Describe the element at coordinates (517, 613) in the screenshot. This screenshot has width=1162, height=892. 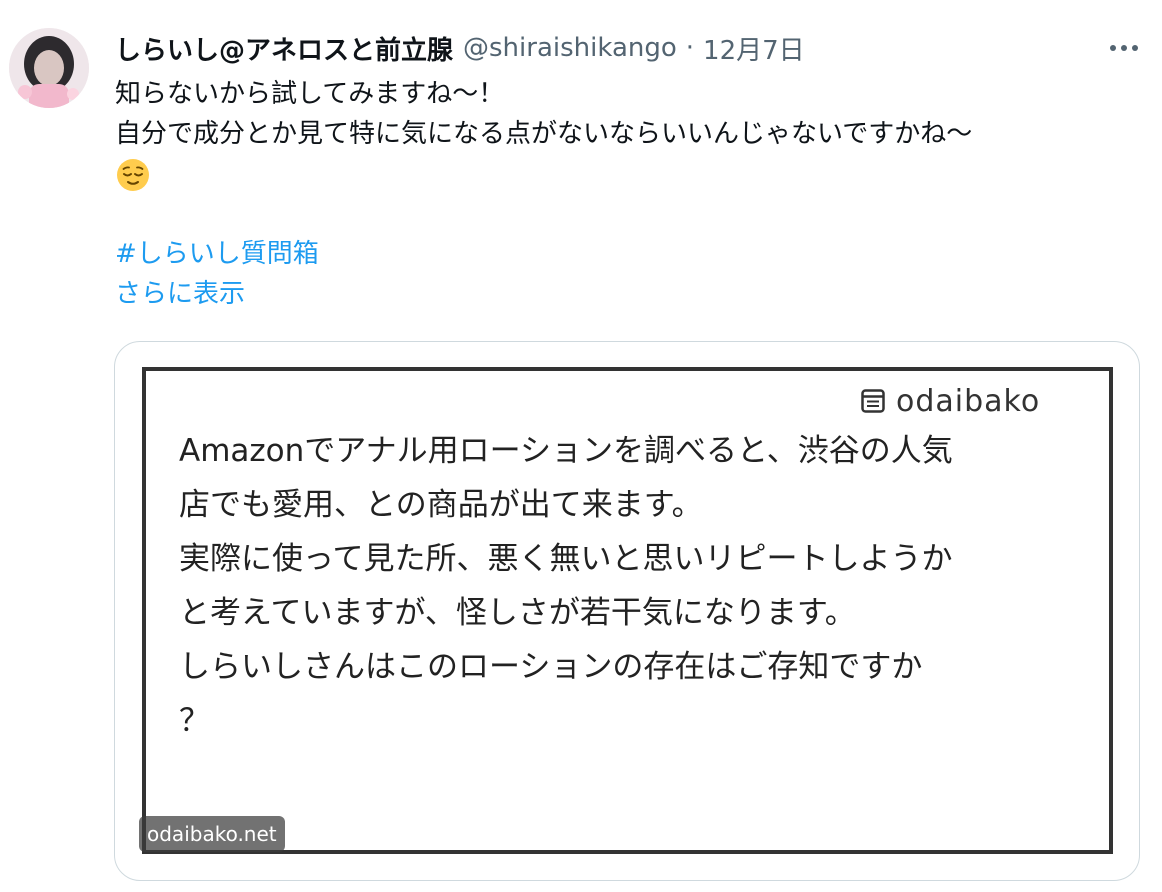
I see `question-line: と考えていますが、怪しさが若干気になります。` at that location.